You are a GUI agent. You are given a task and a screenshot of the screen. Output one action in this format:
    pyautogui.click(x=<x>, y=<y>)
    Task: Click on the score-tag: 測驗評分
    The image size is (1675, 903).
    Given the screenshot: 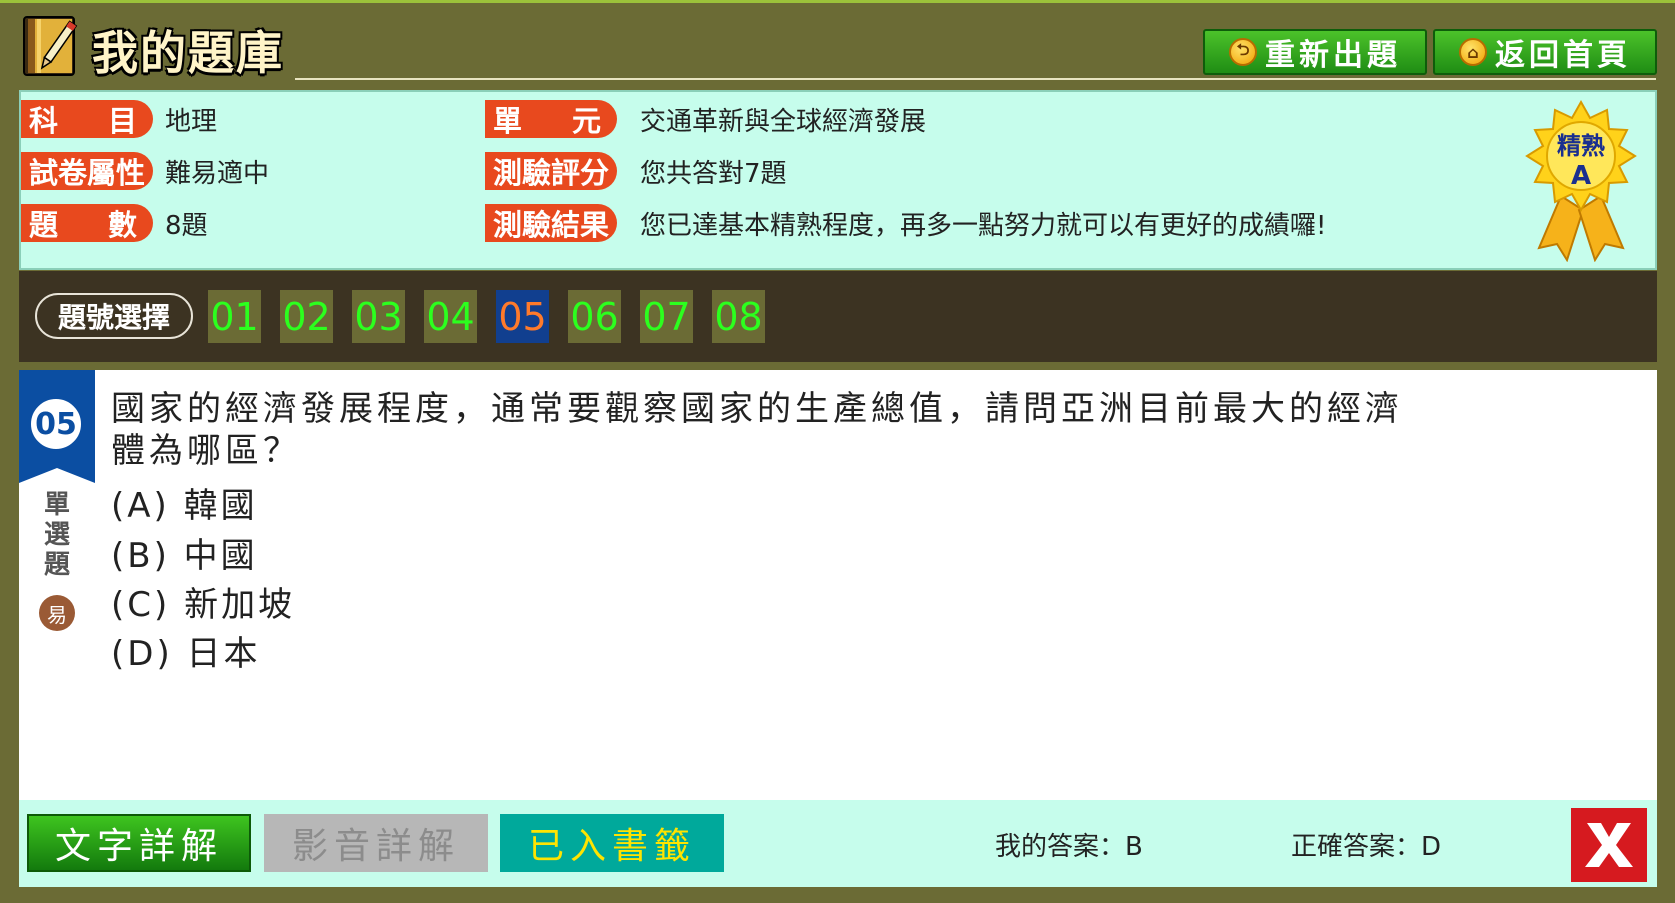 What is the action you would take?
    pyautogui.click(x=551, y=171)
    